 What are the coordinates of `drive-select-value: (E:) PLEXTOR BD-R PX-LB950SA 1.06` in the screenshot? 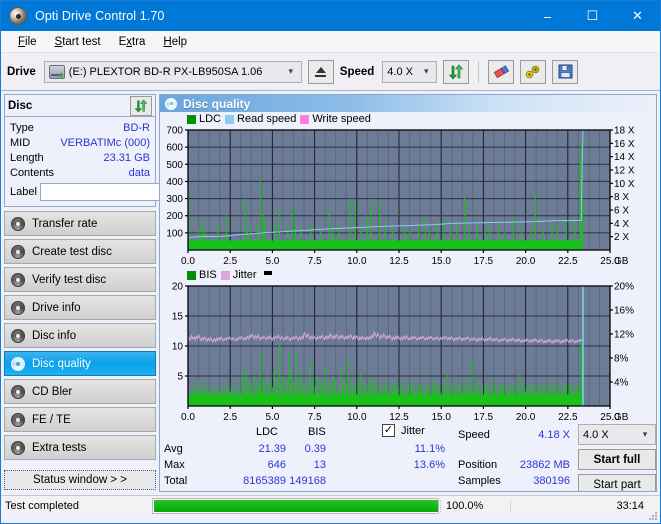 It's located at (165, 71).